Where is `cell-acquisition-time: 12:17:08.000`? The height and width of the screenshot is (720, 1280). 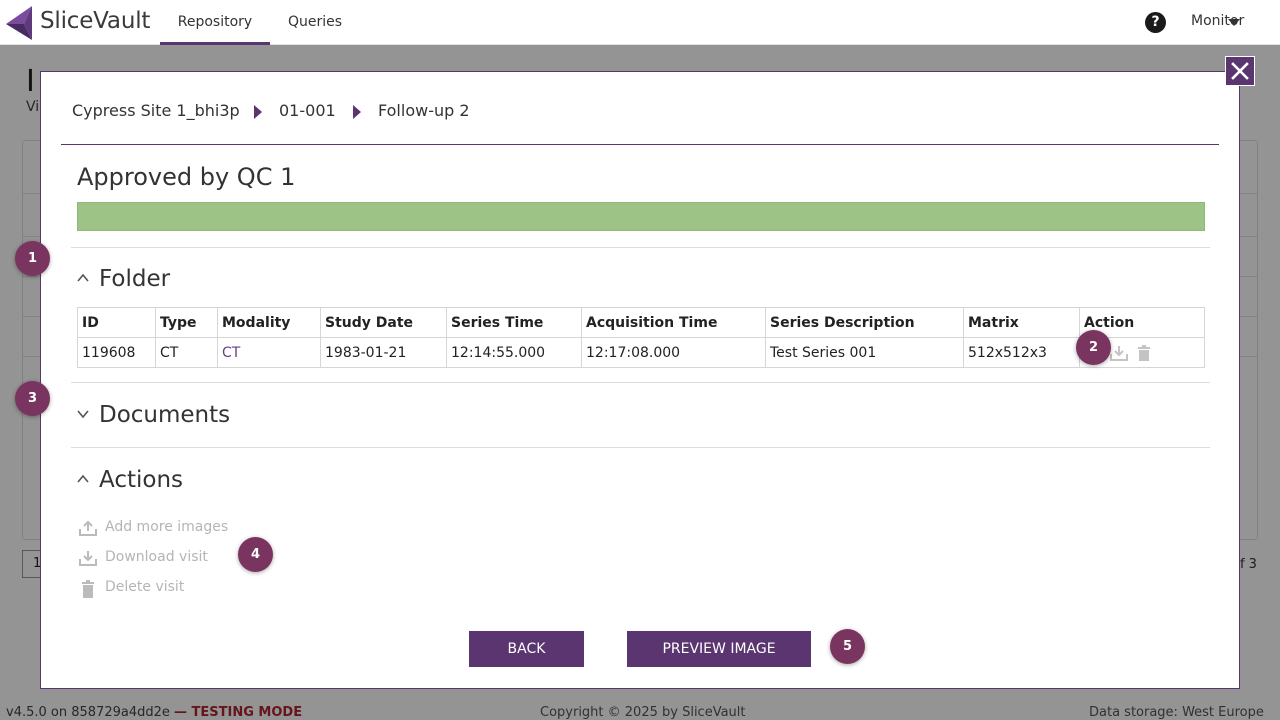
cell-acquisition-time: 12:17:08.000 is located at coordinates (673, 352).